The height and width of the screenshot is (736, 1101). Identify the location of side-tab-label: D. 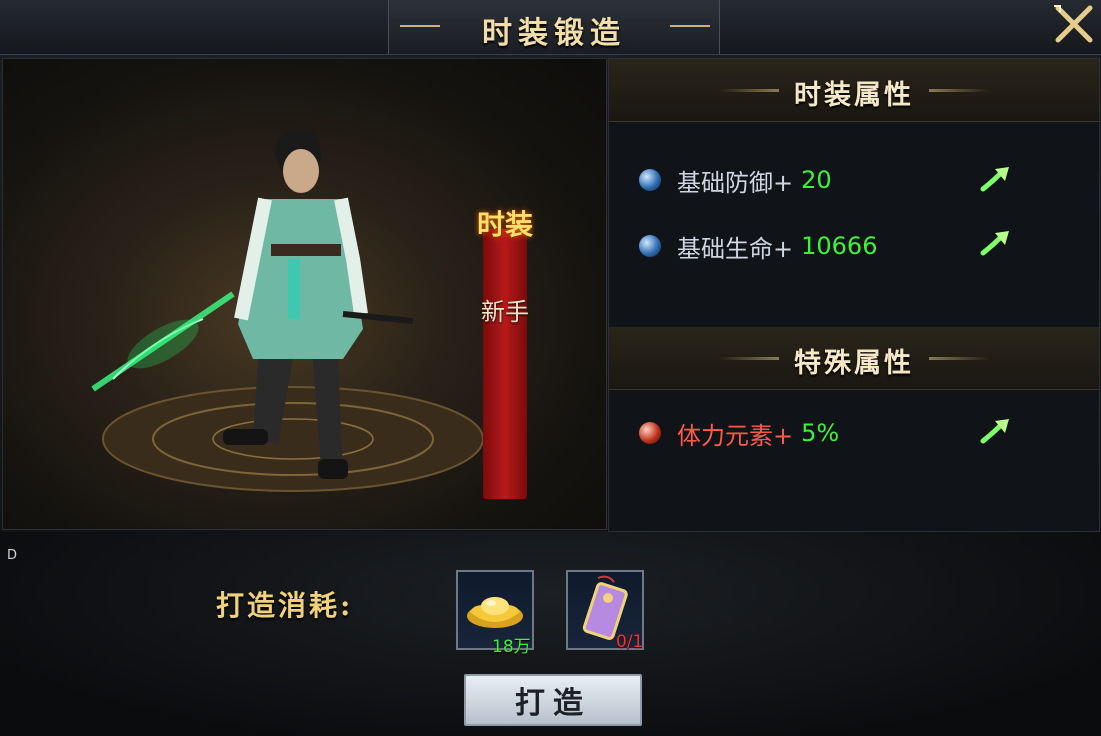
(12, 555).